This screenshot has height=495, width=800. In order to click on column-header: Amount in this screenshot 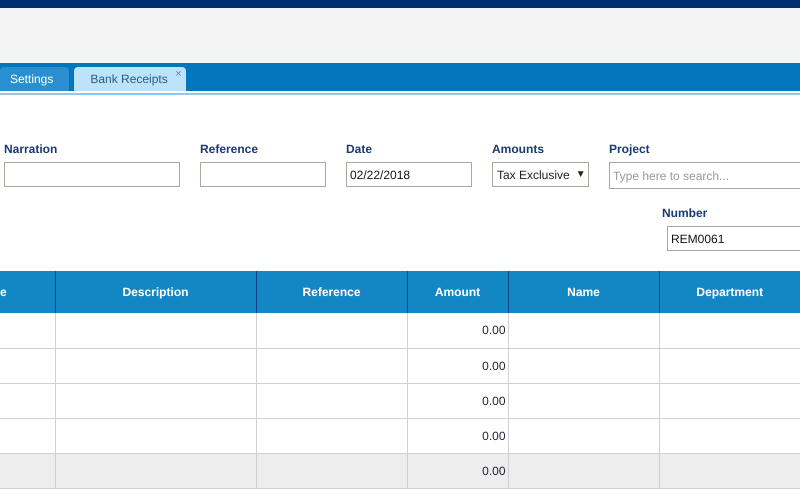, I will do `click(457, 292)`.